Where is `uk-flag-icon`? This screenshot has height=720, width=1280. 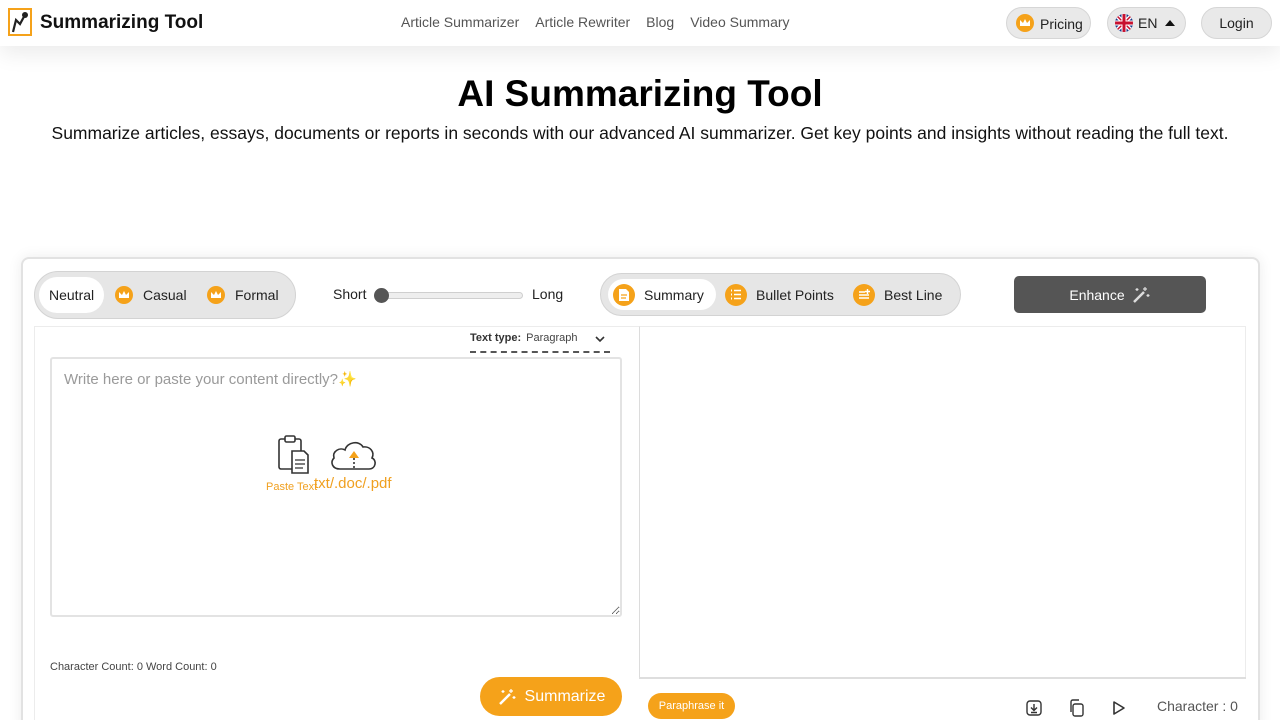
uk-flag-icon is located at coordinates (1124, 23).